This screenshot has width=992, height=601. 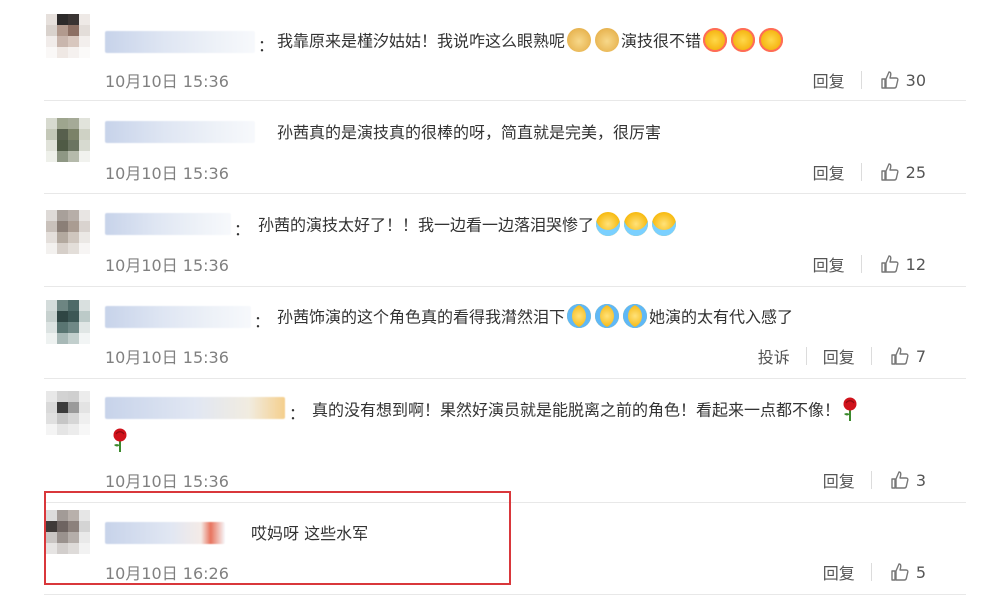 What do you see at coordinates (857, 572) in the screenshot?
I see `comment-actions: 回复 5` at bounding box center [857, 572].